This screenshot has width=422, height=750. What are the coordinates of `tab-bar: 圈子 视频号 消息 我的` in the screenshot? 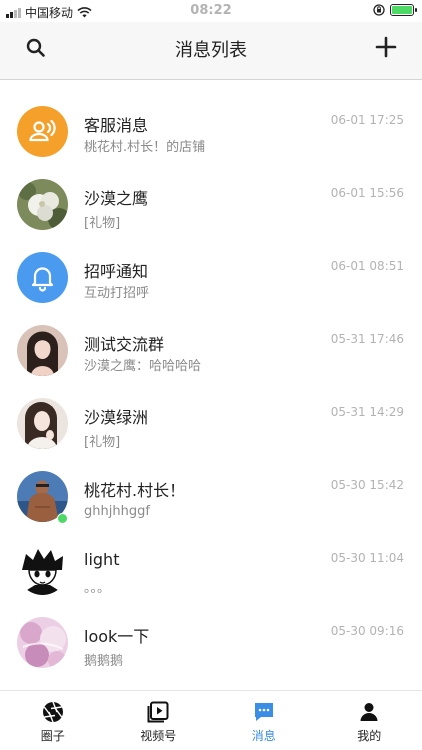 It's located at (211, 720).